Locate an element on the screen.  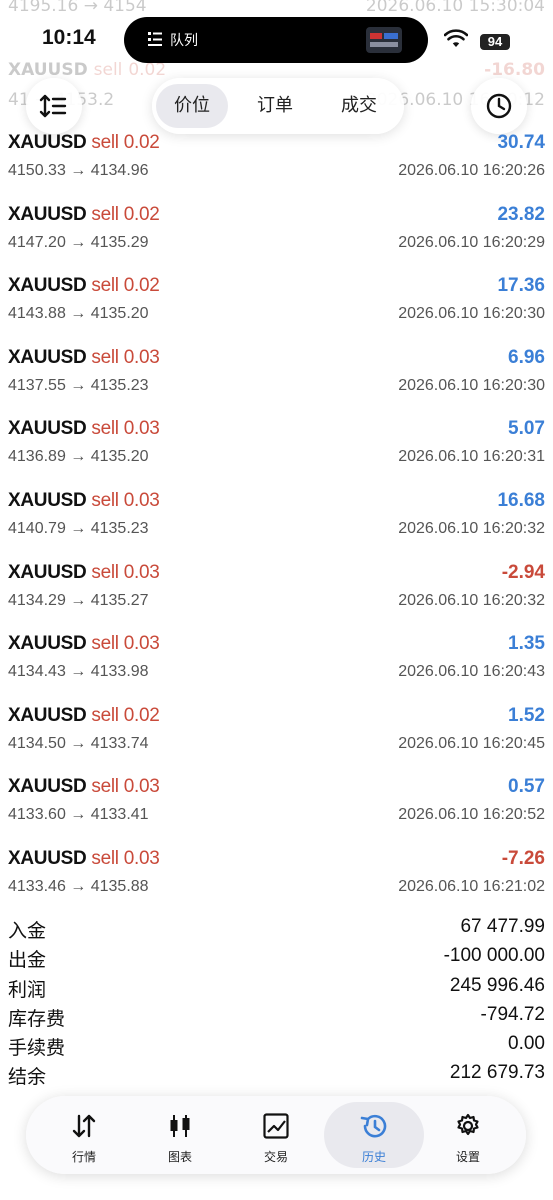
trend-chart-icon is located at coordinates (276, 1126).